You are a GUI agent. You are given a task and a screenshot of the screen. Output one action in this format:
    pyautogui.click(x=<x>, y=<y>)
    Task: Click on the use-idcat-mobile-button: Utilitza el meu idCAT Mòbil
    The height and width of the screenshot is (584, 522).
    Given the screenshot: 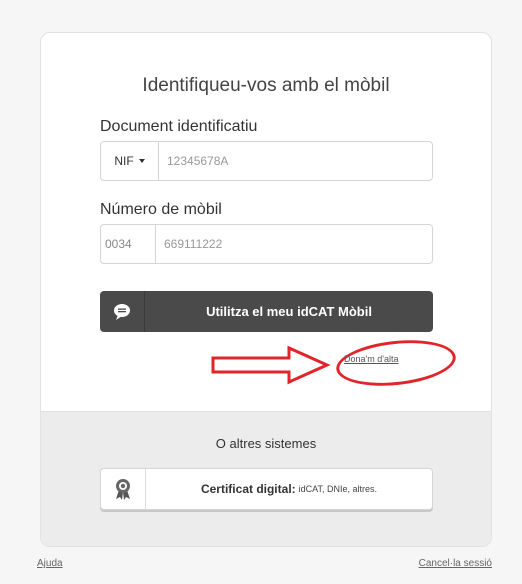 What is the action you would take?
    pyautogui.click(x=266, y=311)
    